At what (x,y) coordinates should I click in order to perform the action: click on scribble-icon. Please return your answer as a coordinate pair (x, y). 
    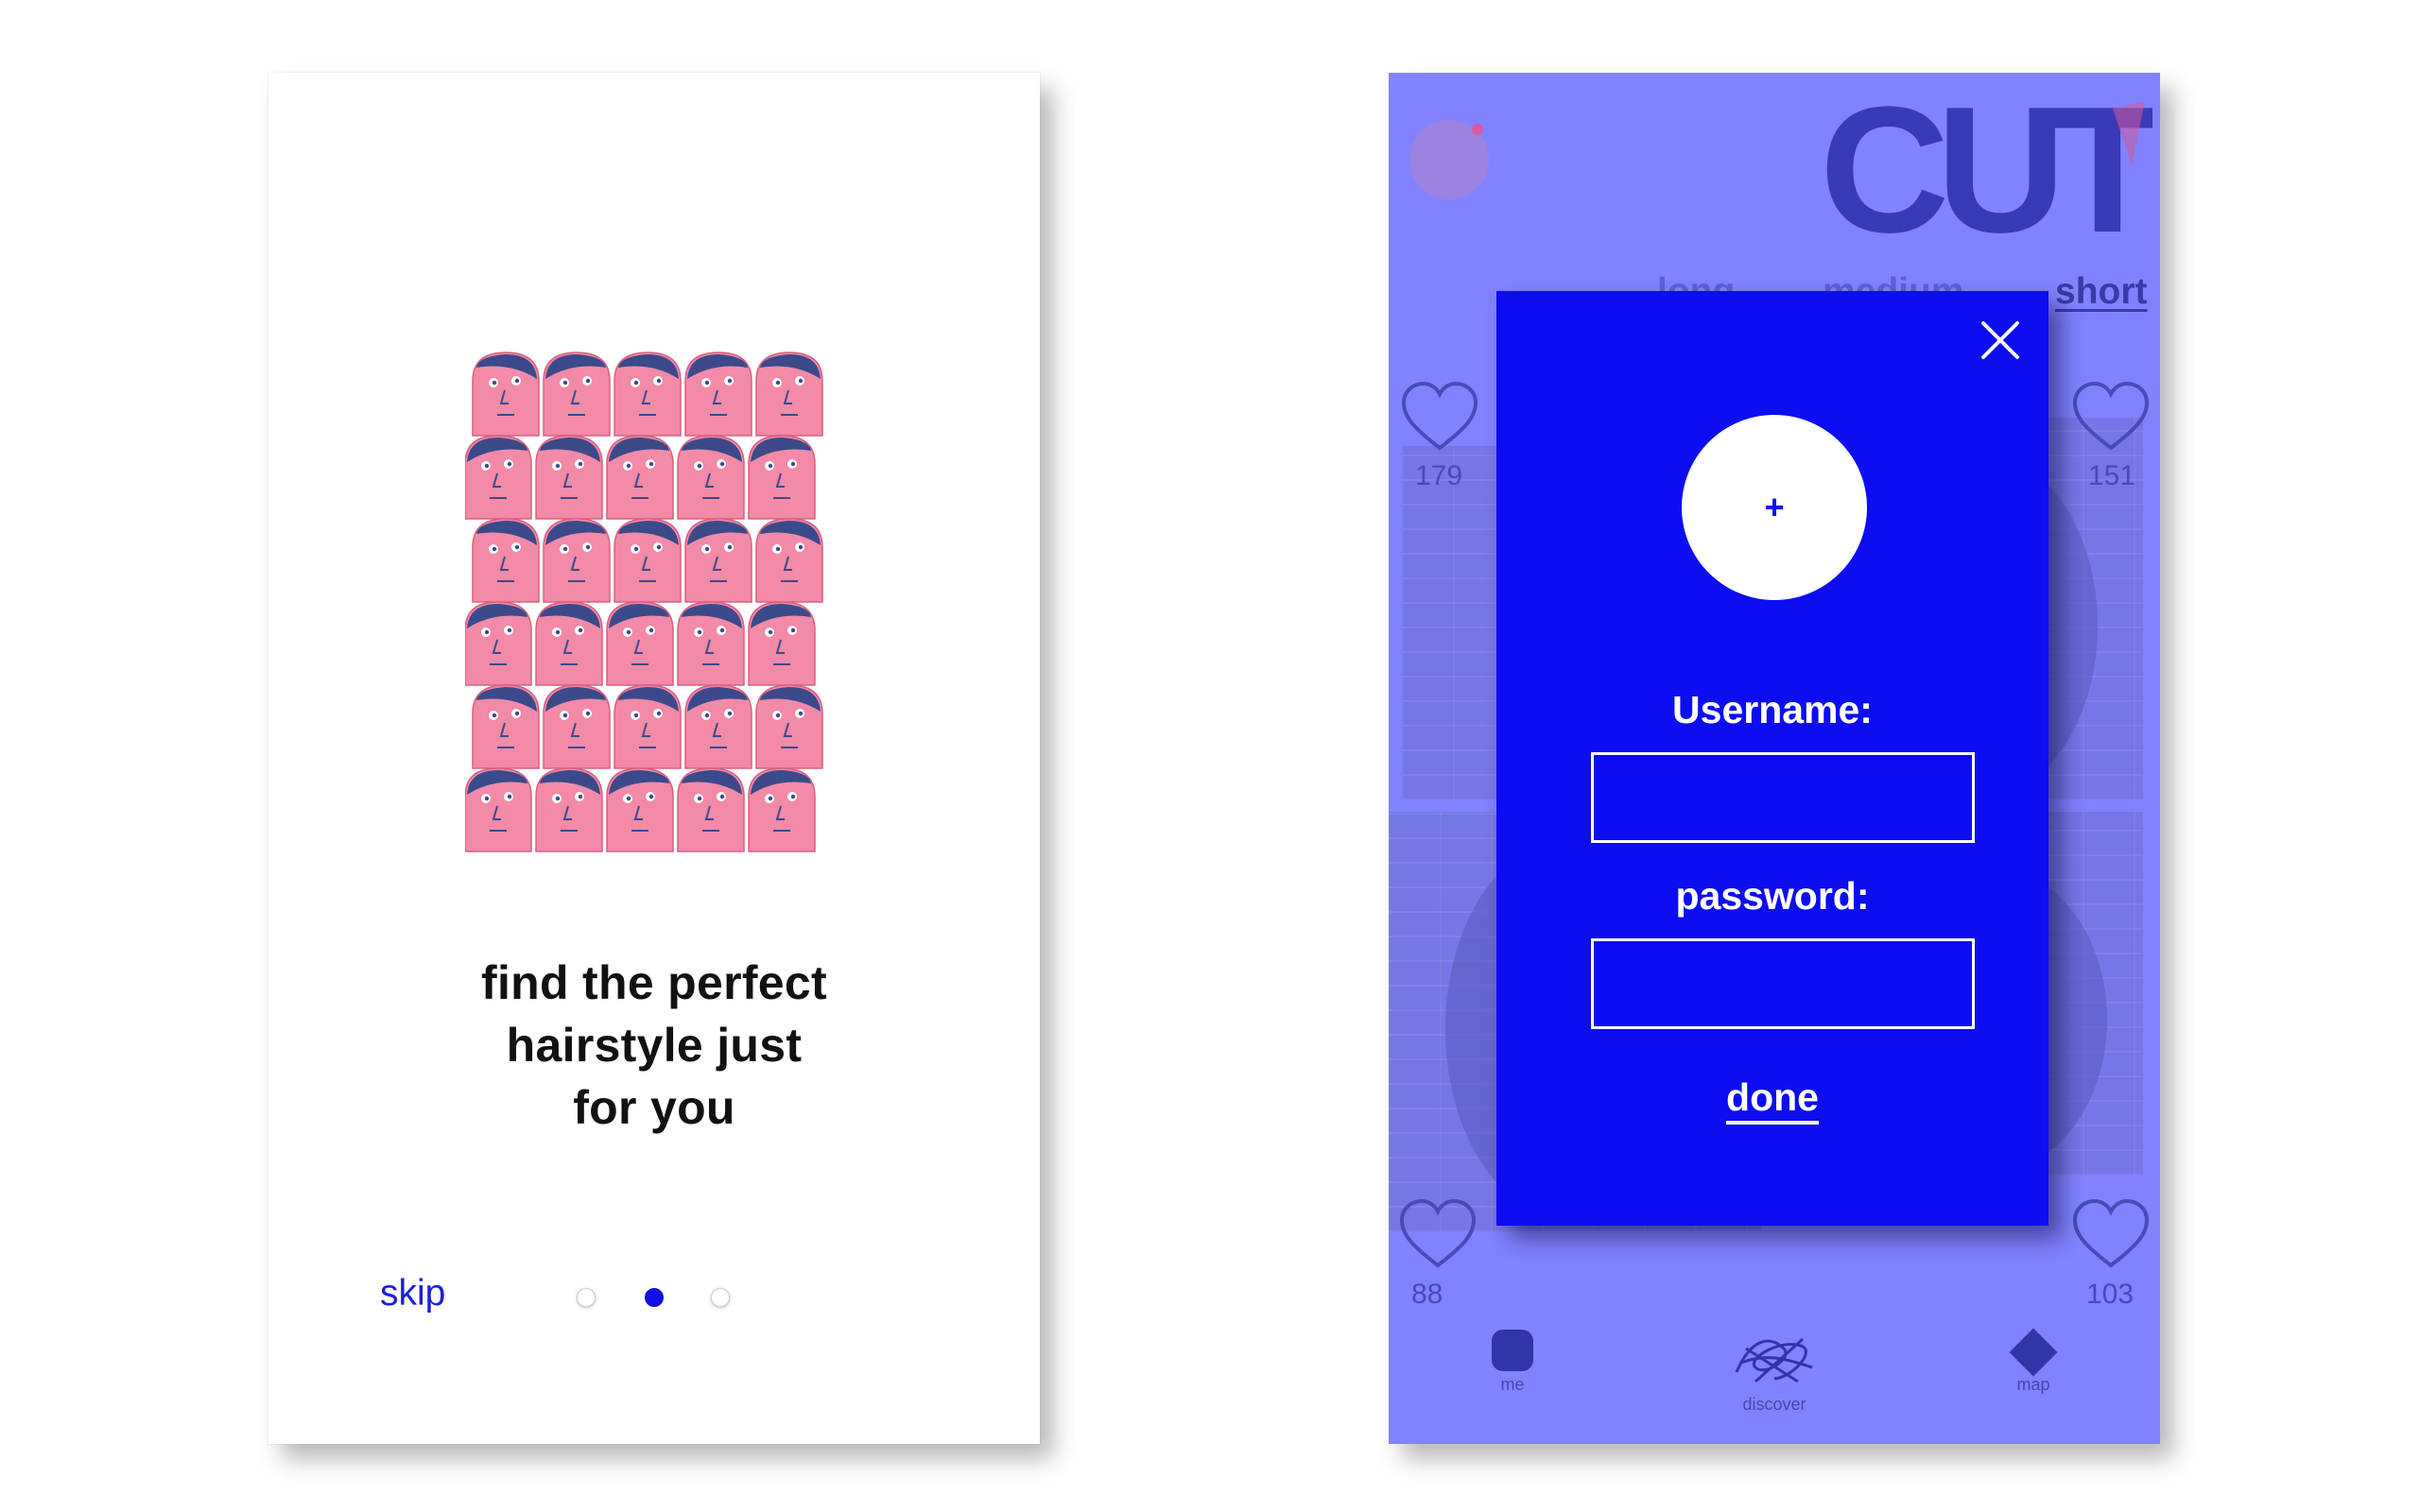
    Looking at the image, I should click on (1774, 1360).